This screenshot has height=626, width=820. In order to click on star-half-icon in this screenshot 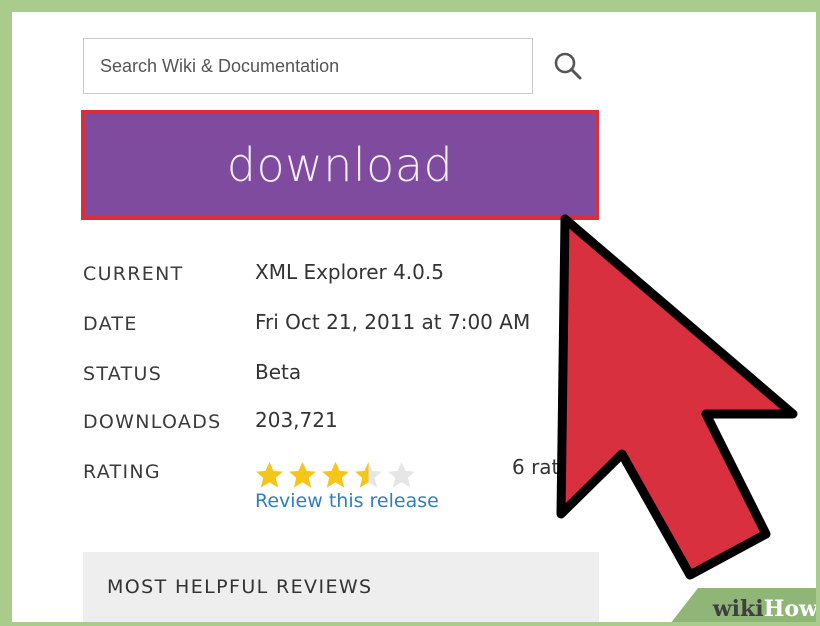, I will do `click(368, 475)`.